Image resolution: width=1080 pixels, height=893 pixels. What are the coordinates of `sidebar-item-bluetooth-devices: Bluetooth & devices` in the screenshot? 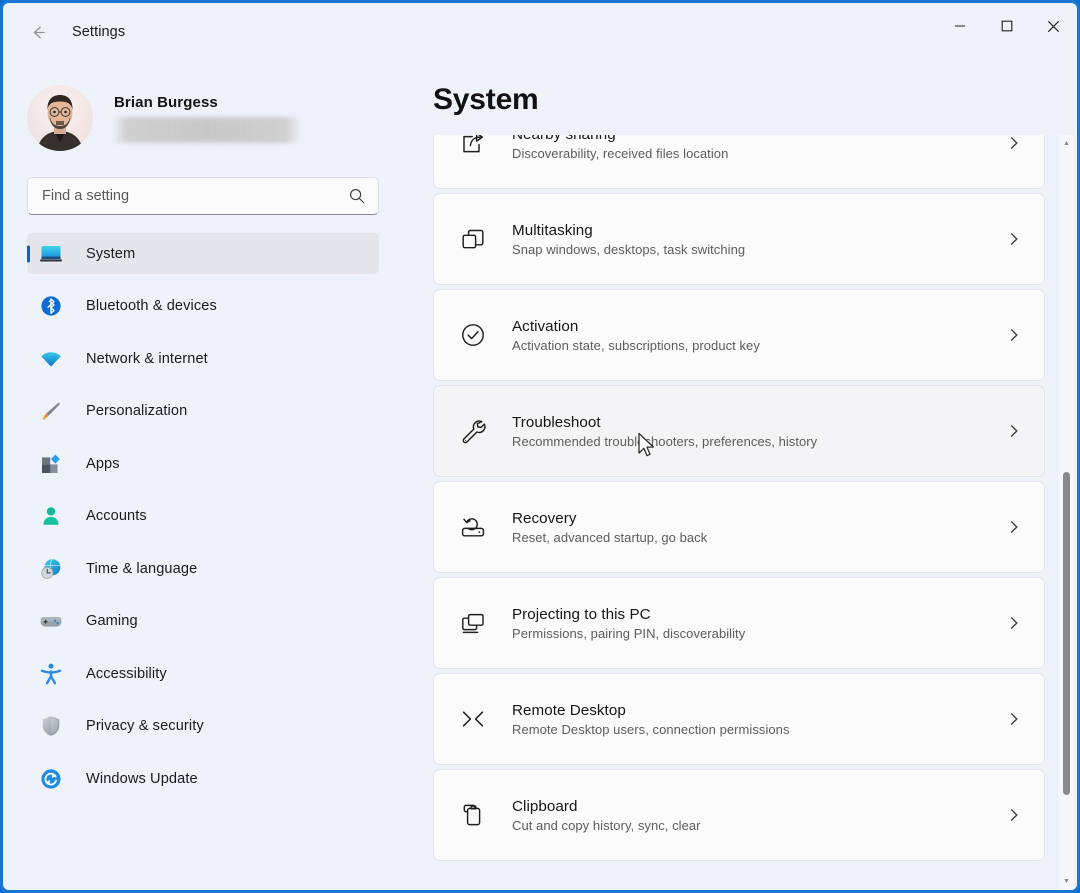 It's located at (203, 306).